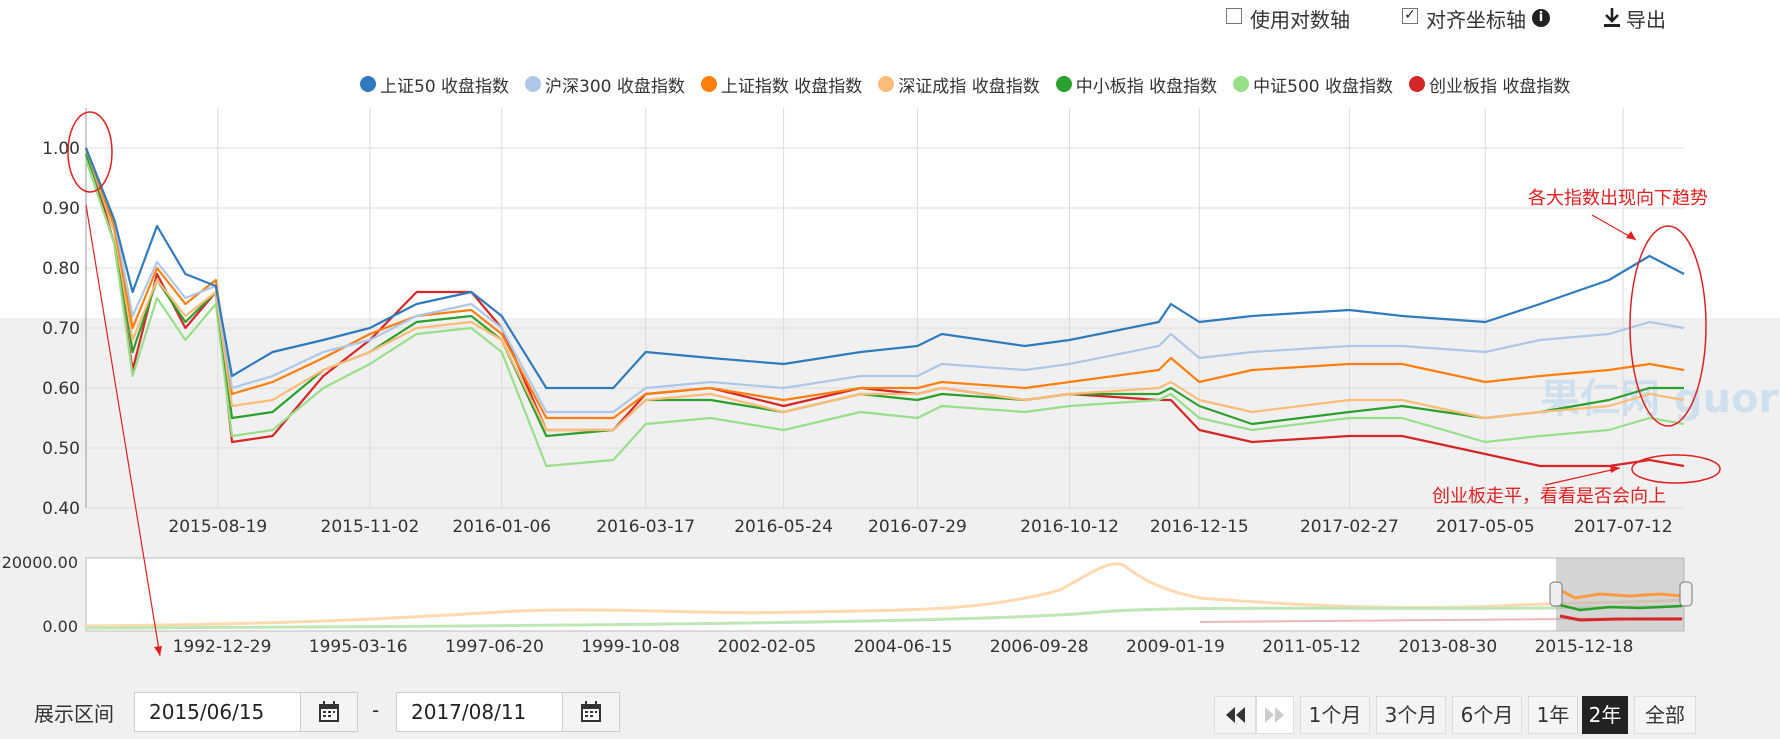  I want to click on navigator-x-tick: 1995-03-16, so click(358, 647).